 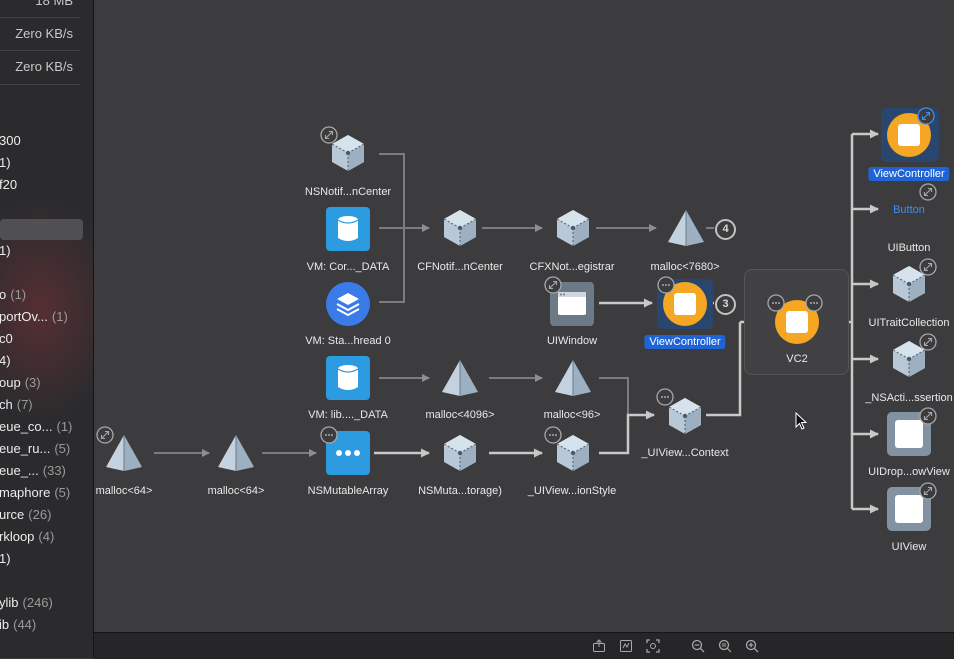 What do you see at coordinates (348, 491) in the screenshot?
I see `node-label: NSMutableArray` at bounding box center [348, 491].